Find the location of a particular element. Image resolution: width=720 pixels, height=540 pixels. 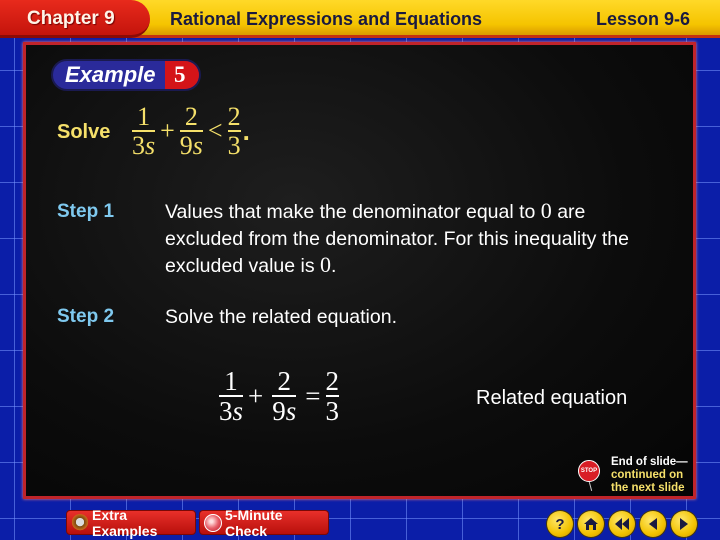

five-minute-check-label: 5-Minute Check is located at coordinates (254, 522).